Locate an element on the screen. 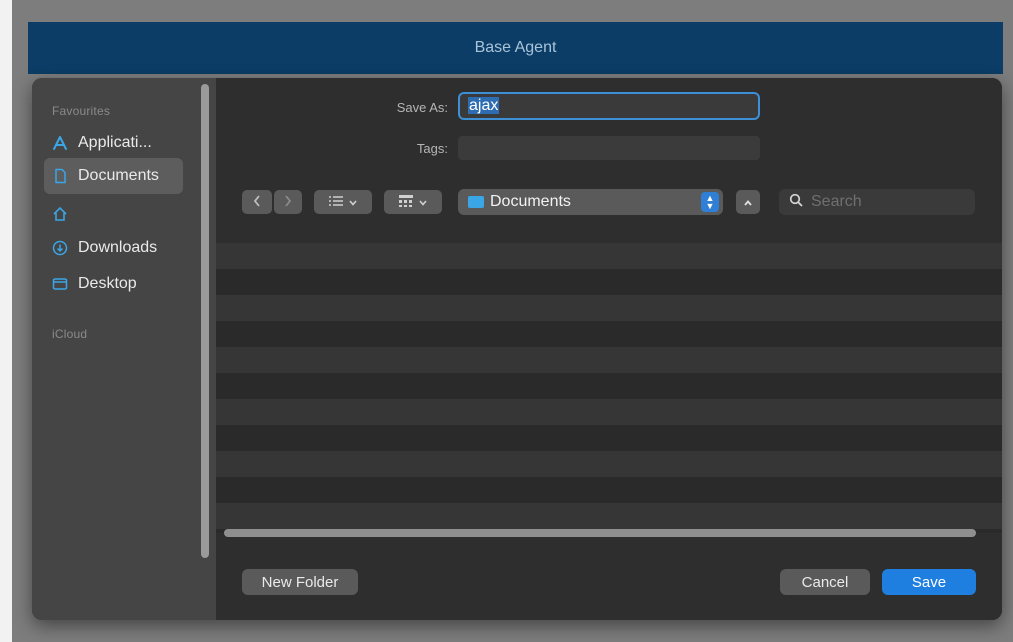  home-icon is located at coordinates (60, 214).